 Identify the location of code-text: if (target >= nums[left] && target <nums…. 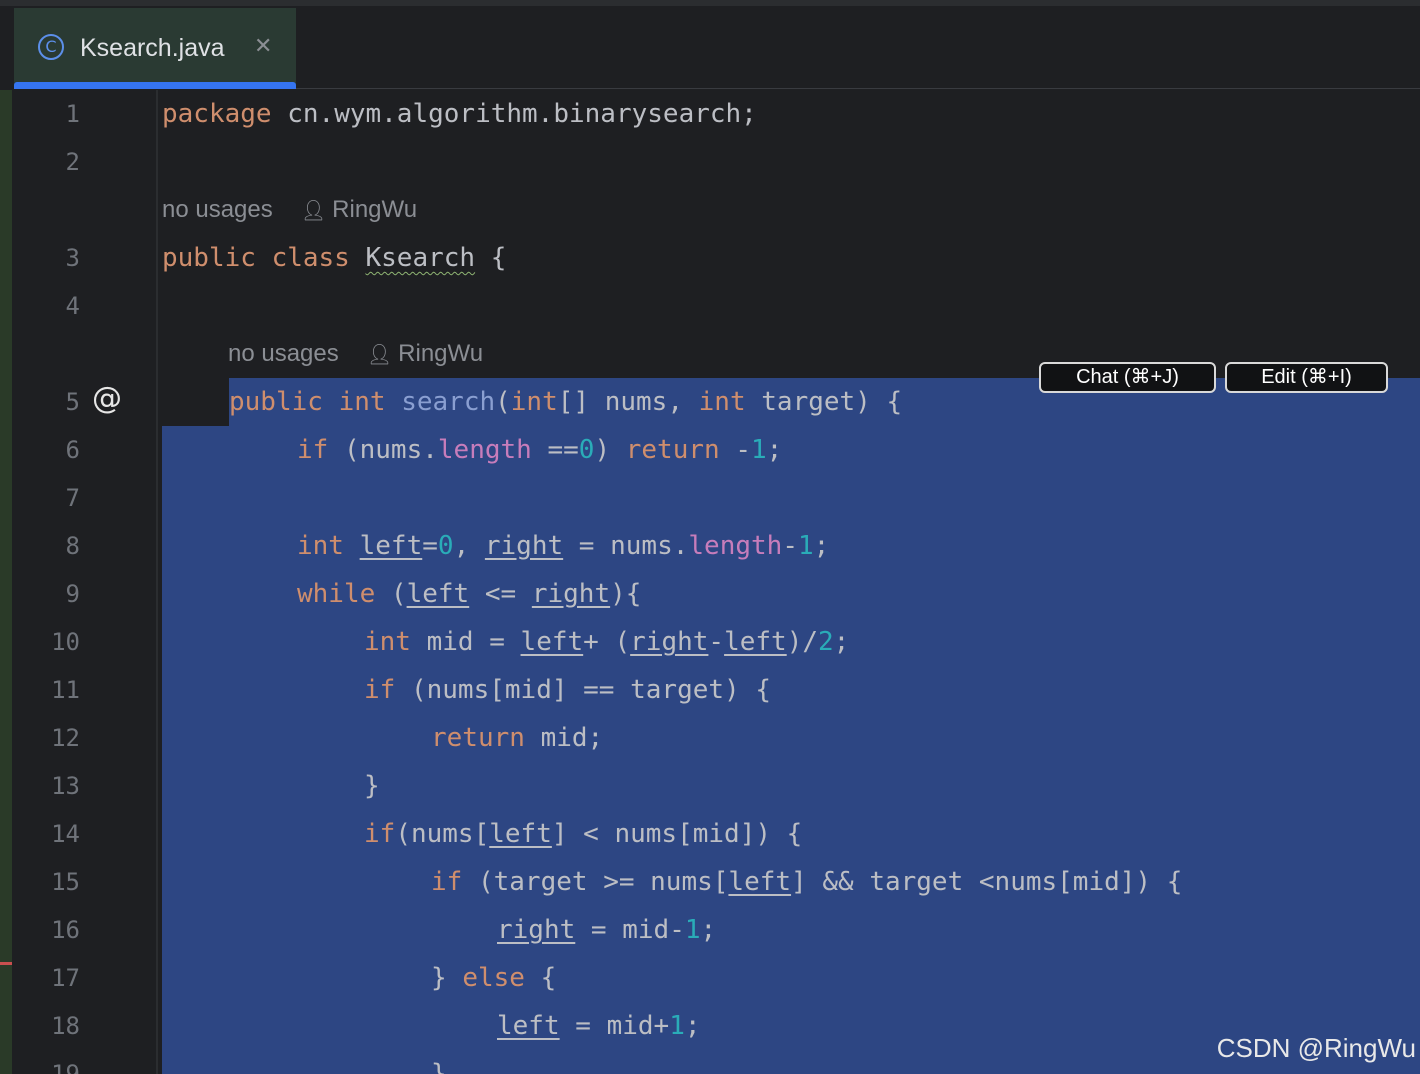
(806, 882).